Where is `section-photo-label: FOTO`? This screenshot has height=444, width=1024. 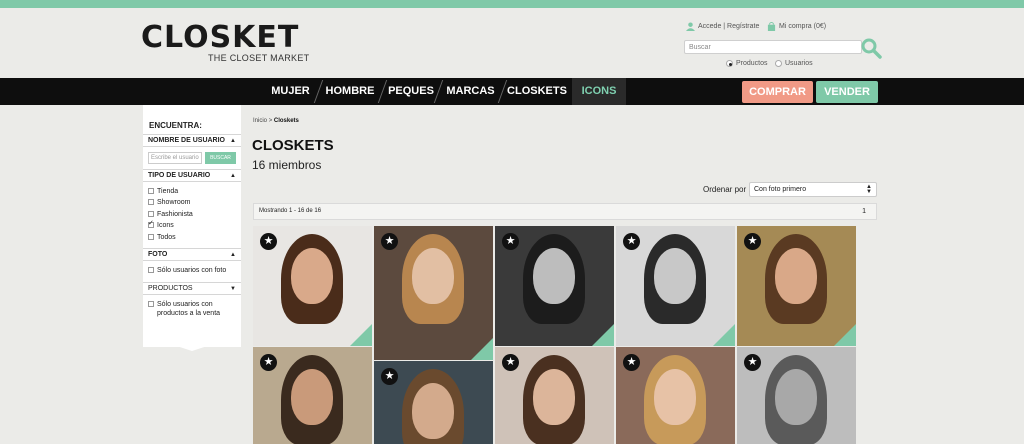
section-photo-label: FOTO is located at coordinates (158, 254).